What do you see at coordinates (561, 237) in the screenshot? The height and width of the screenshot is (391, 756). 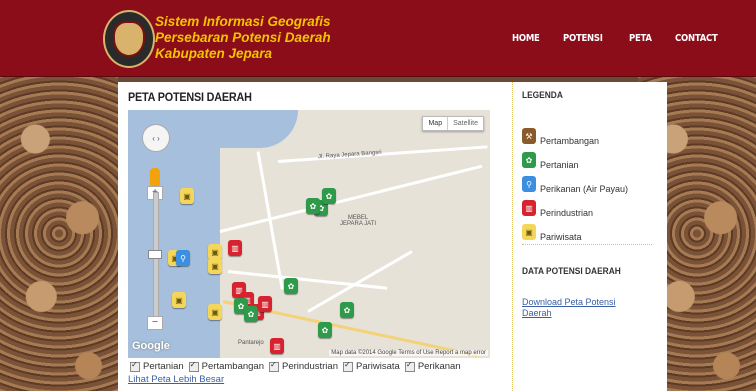 I see `legend-label: Pariwisata` at bounding box center [561, 237].